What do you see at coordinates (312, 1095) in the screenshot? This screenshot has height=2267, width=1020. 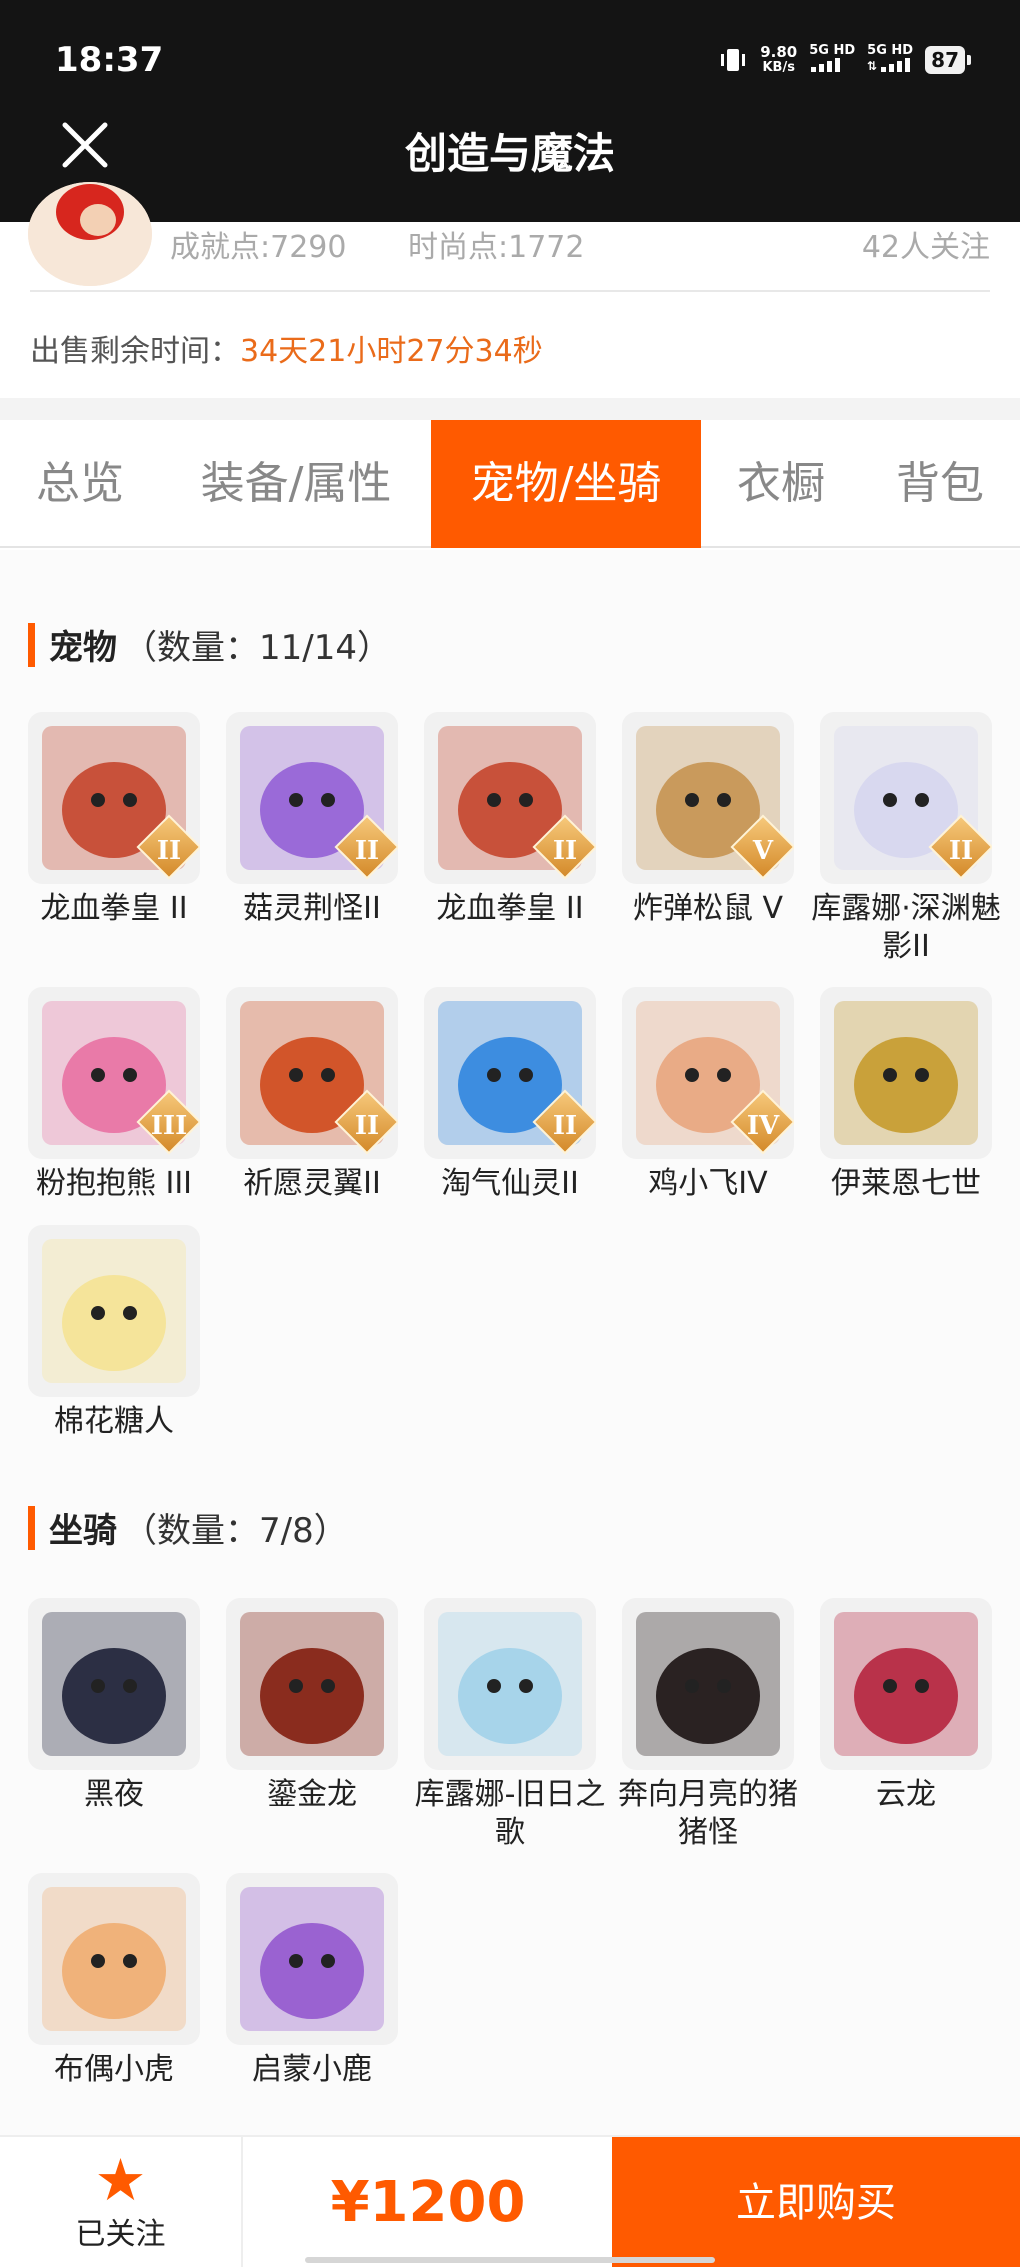 I see `grid-item: II 祈愿灵翼II` at bounding box center [312, 1095].